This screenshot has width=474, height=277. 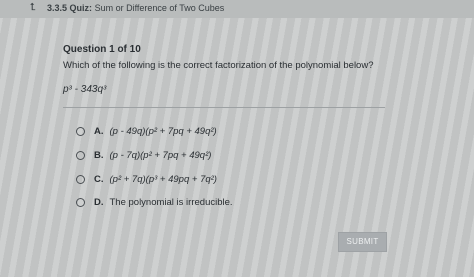 What do you see at coordinates (163, 131) in the screenshot?
I see `option-text: (p - 49q)(p² + 7pq + 49q²)` at bounding box center [163, 131].